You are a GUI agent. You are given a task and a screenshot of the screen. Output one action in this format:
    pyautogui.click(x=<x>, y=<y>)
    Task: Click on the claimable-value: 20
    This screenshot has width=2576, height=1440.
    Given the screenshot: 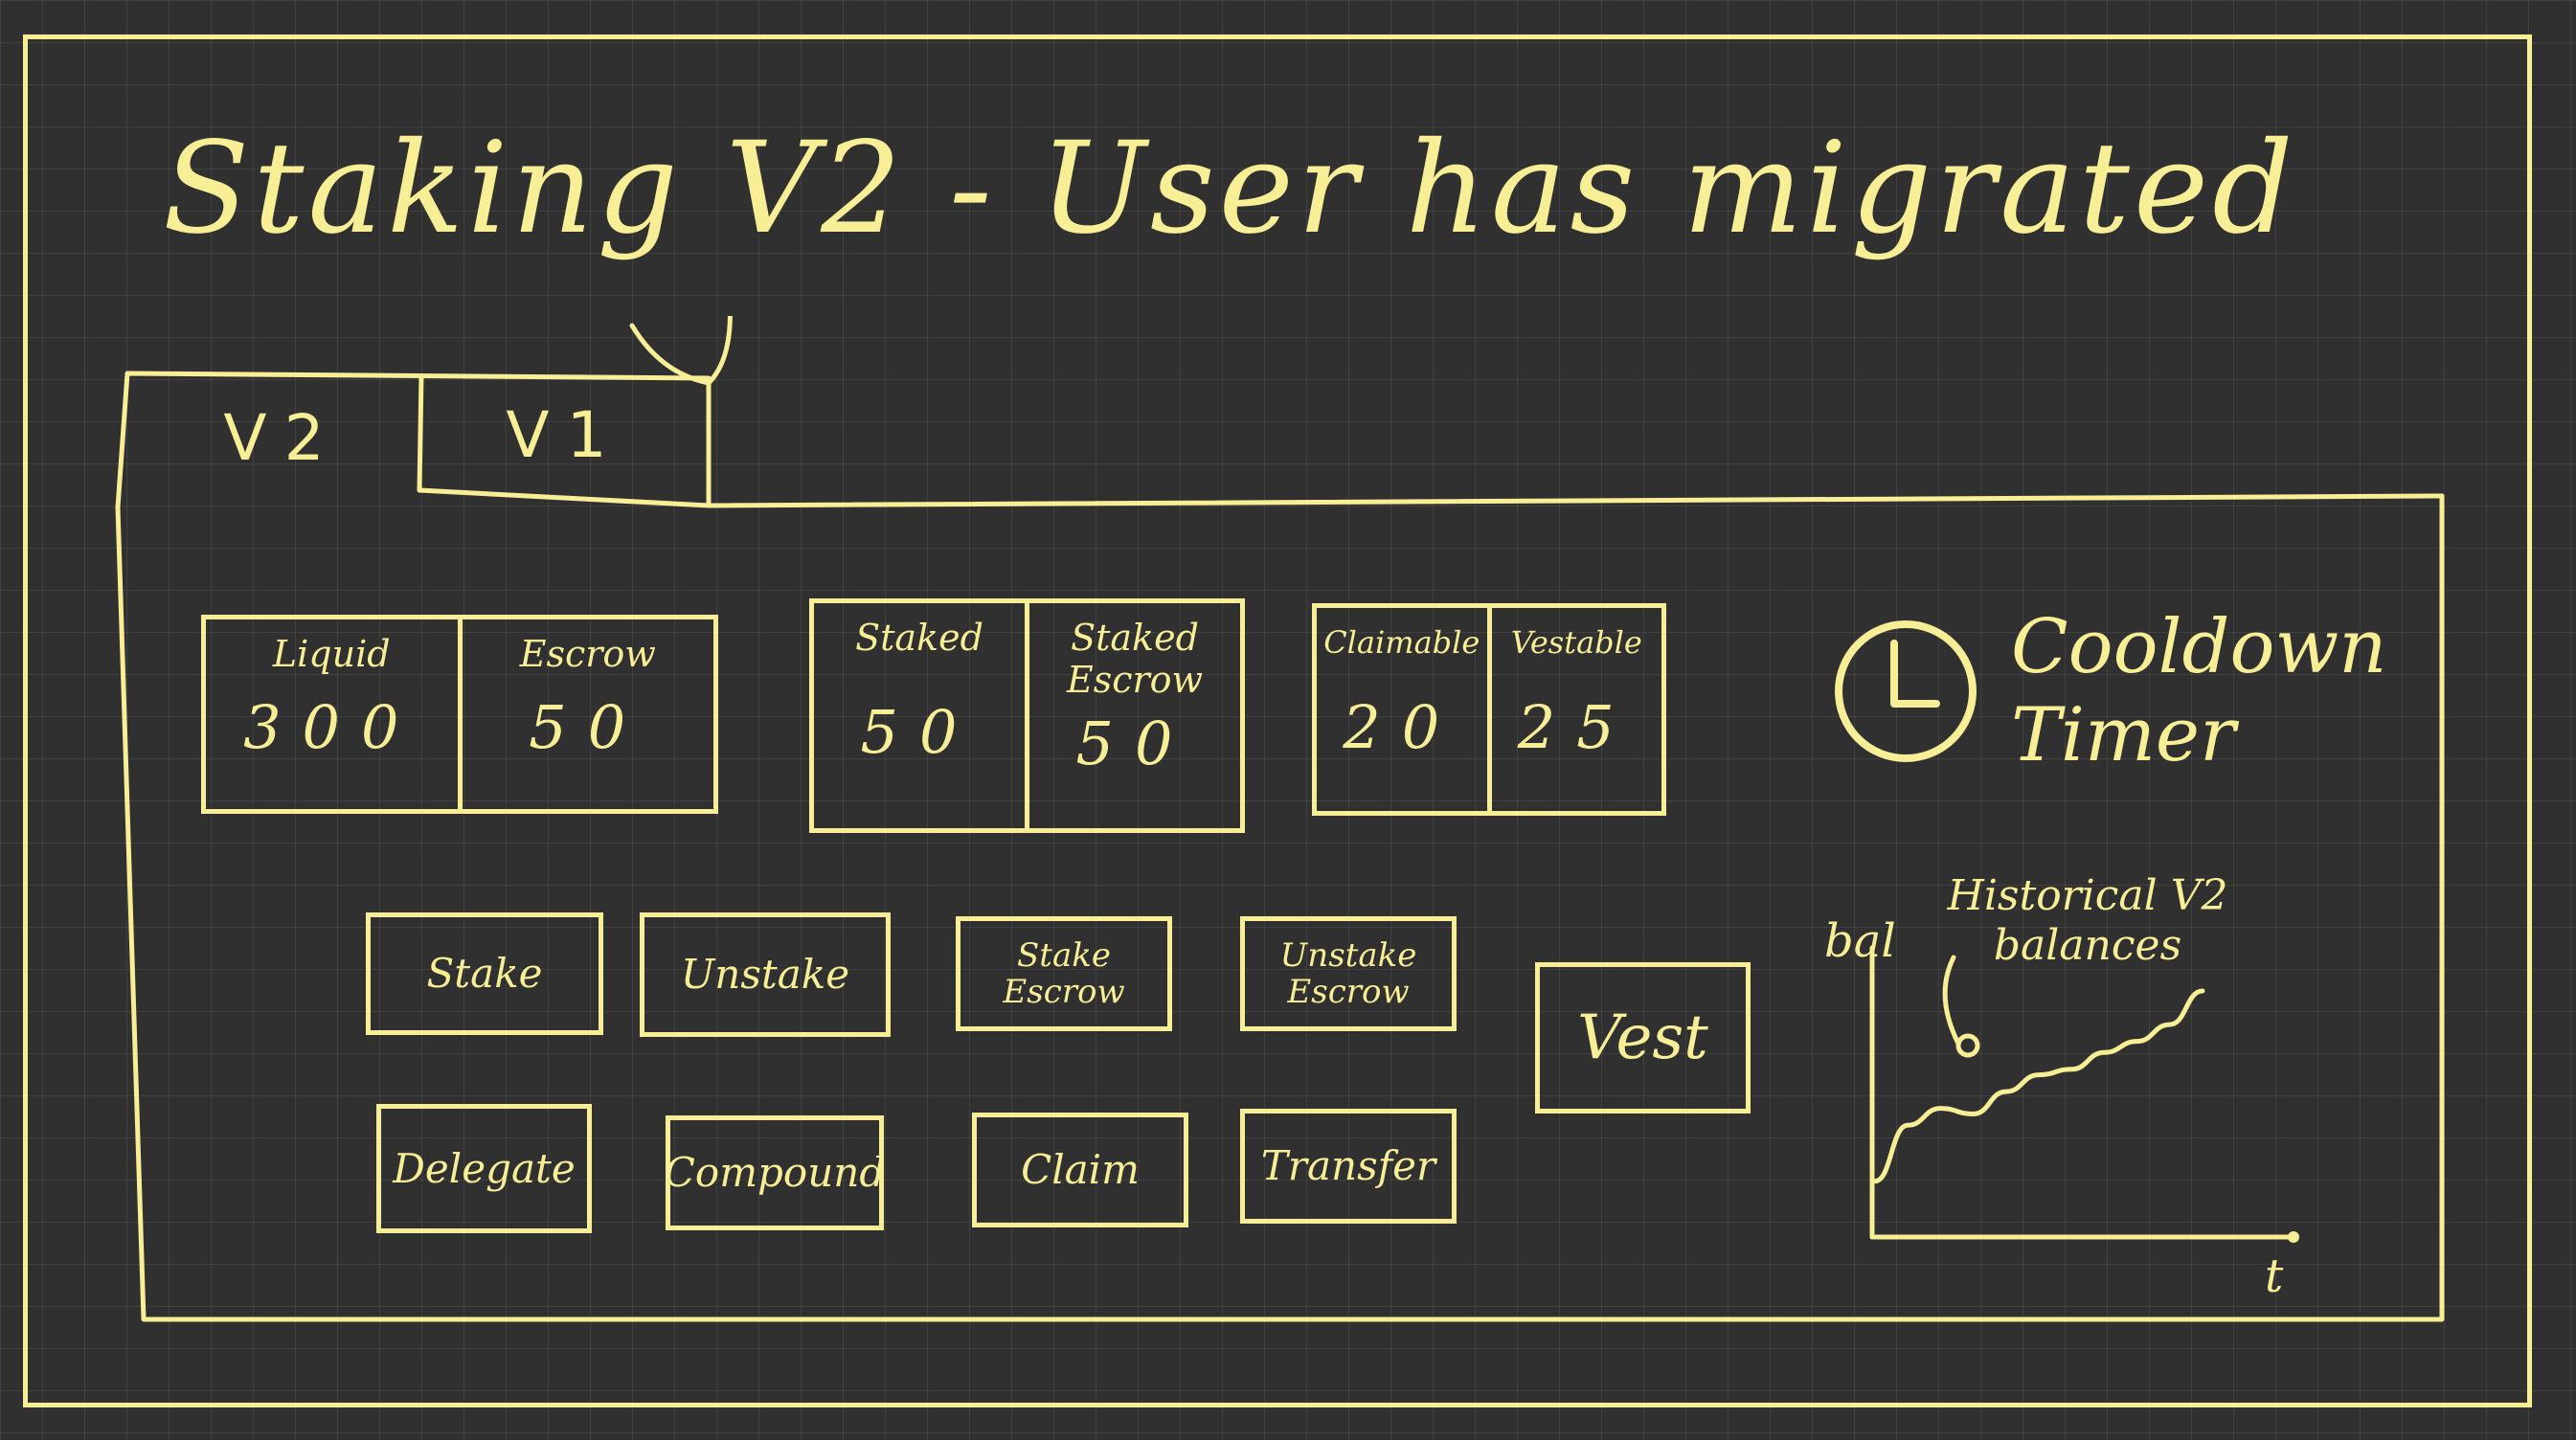 What is the action you would take?
    pyautogui.click(x=1402, y=727)
    